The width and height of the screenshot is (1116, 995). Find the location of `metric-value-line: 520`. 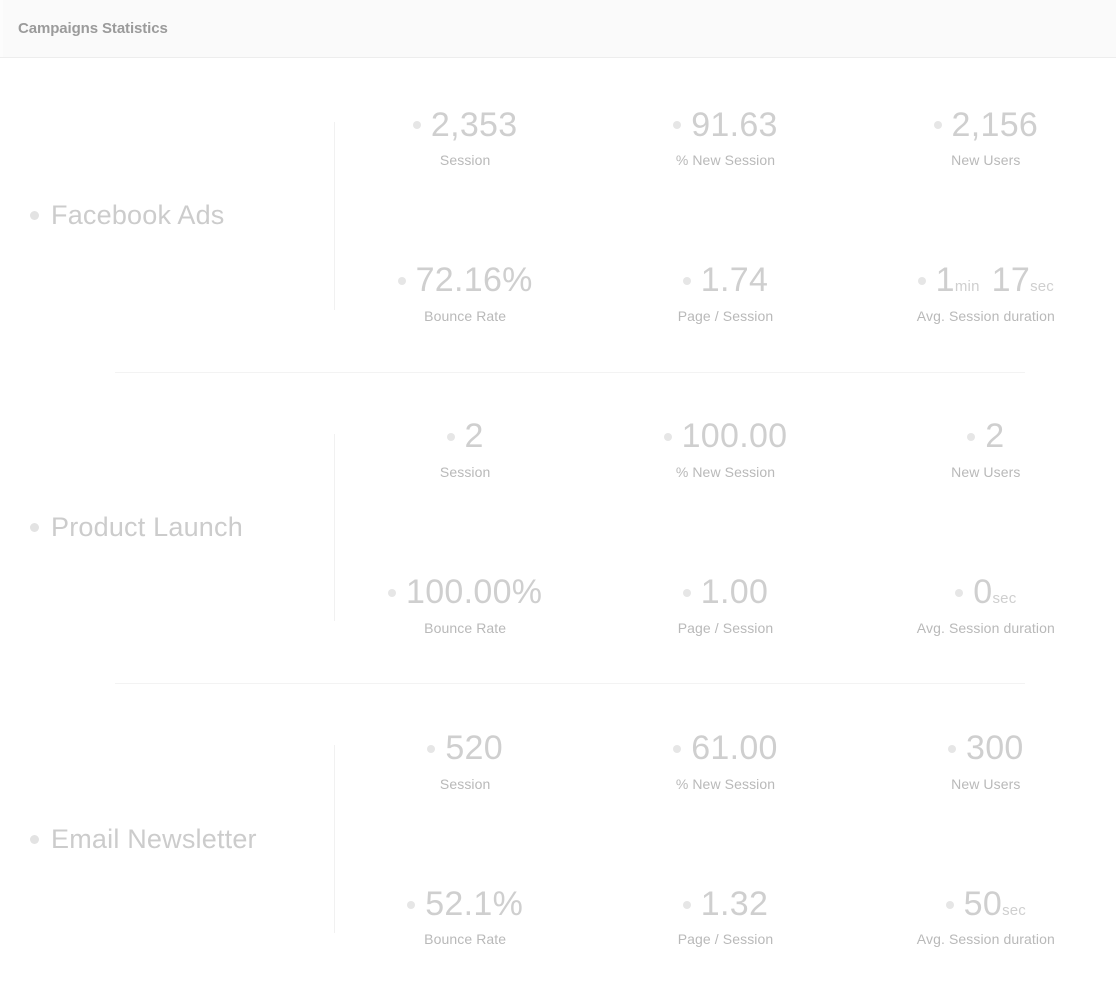

metric-value-line: 520 is located at coordinates (465, 747).